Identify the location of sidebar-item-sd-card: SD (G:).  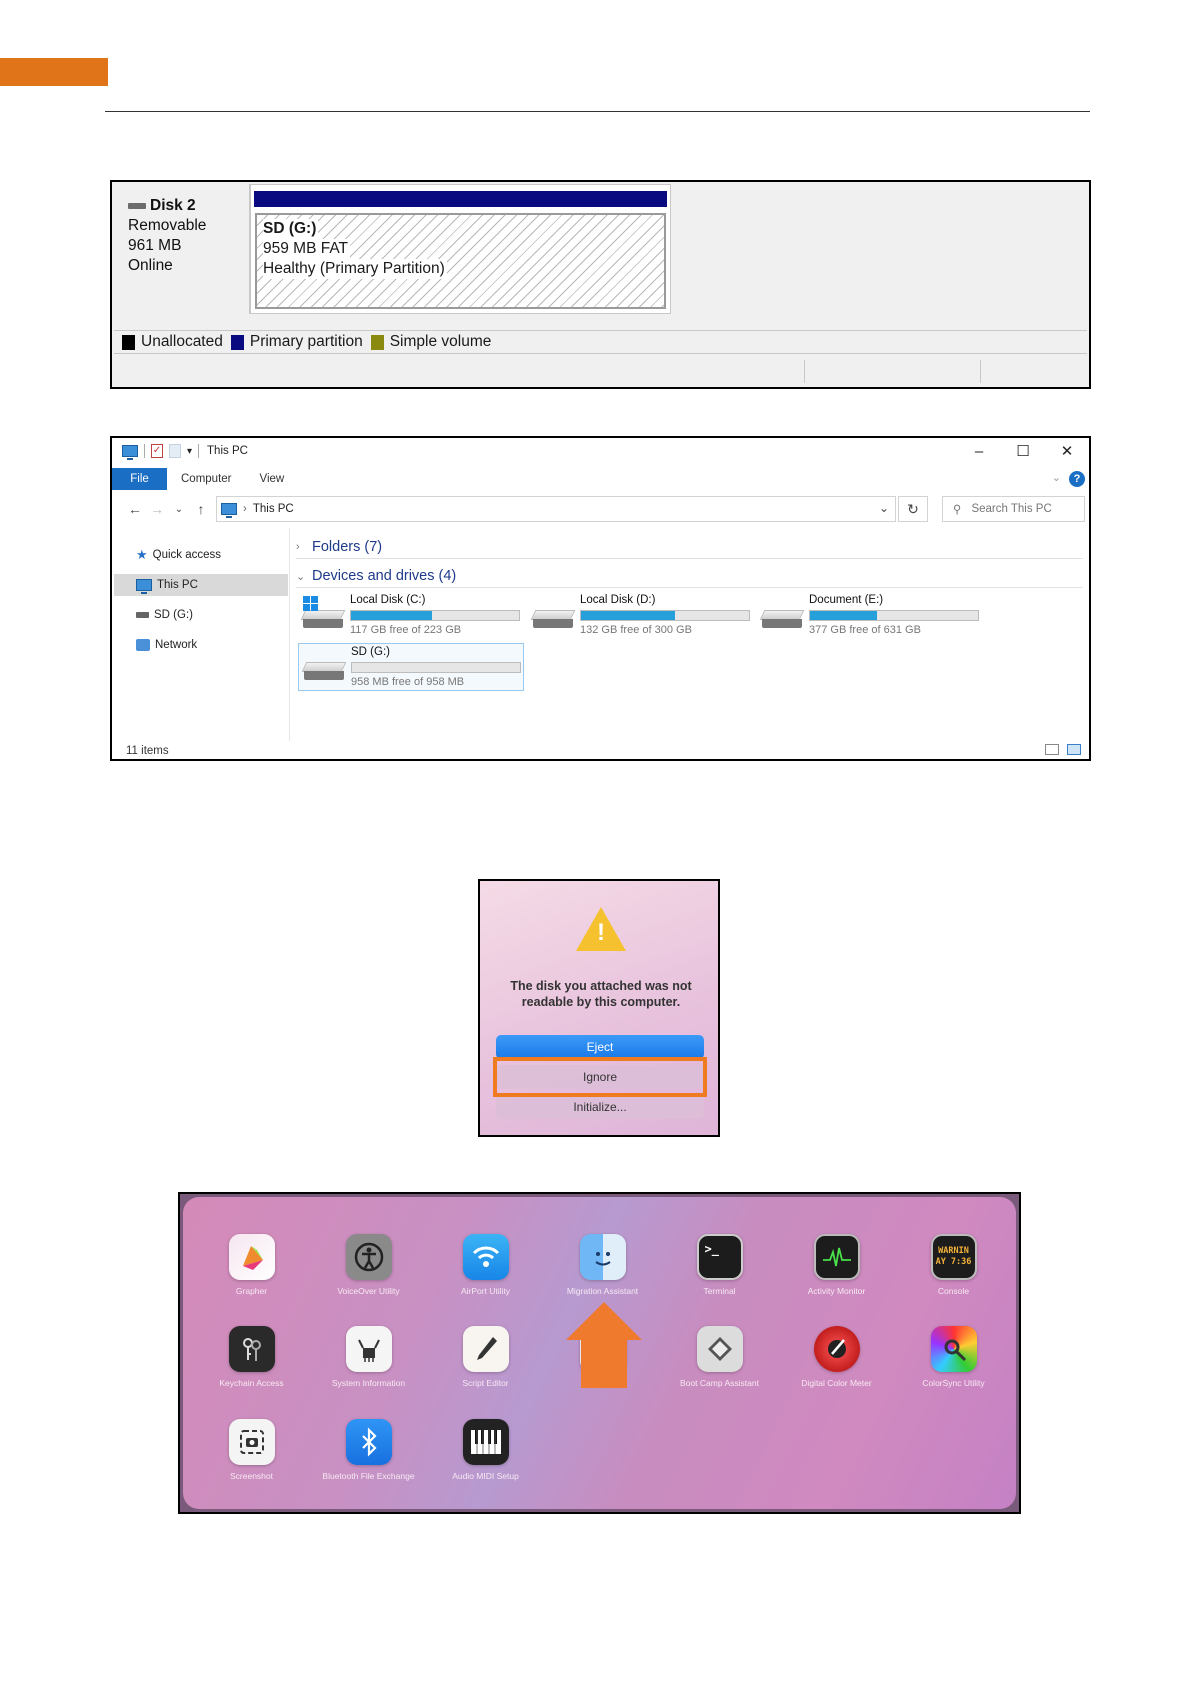
(201, 615).